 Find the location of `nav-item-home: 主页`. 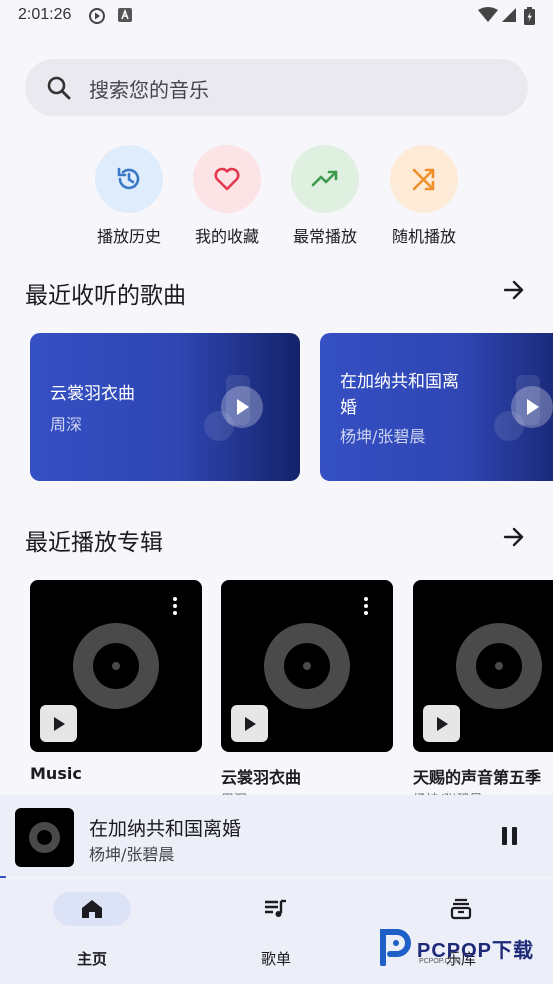

nav-item-home: 主页 is located at coordinates (92, 930).